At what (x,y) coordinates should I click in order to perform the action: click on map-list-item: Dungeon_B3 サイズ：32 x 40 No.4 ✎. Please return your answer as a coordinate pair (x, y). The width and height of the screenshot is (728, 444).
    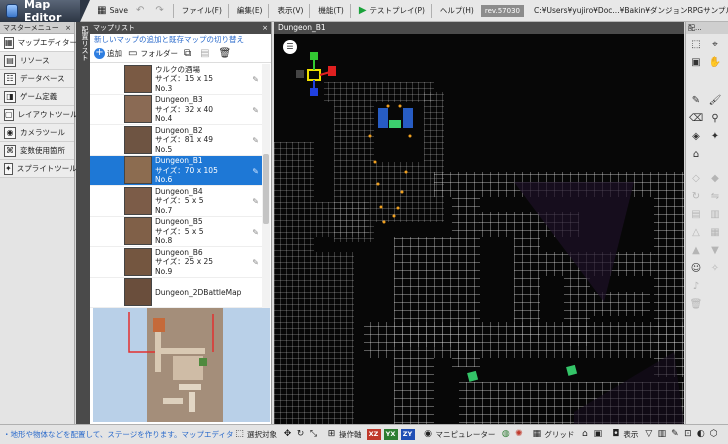
    Looking at the image, I should click on (176, 109).